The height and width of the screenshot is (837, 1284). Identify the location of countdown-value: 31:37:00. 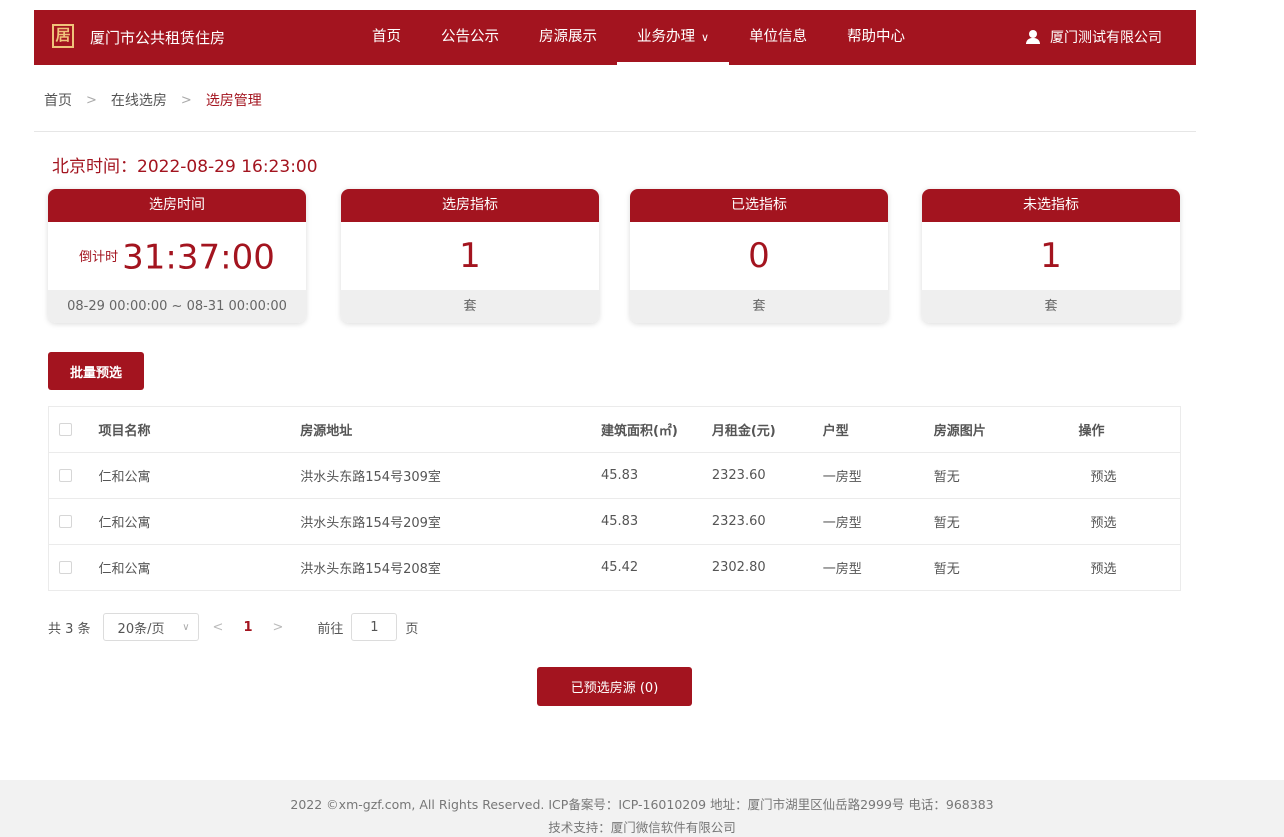
(198, 257).